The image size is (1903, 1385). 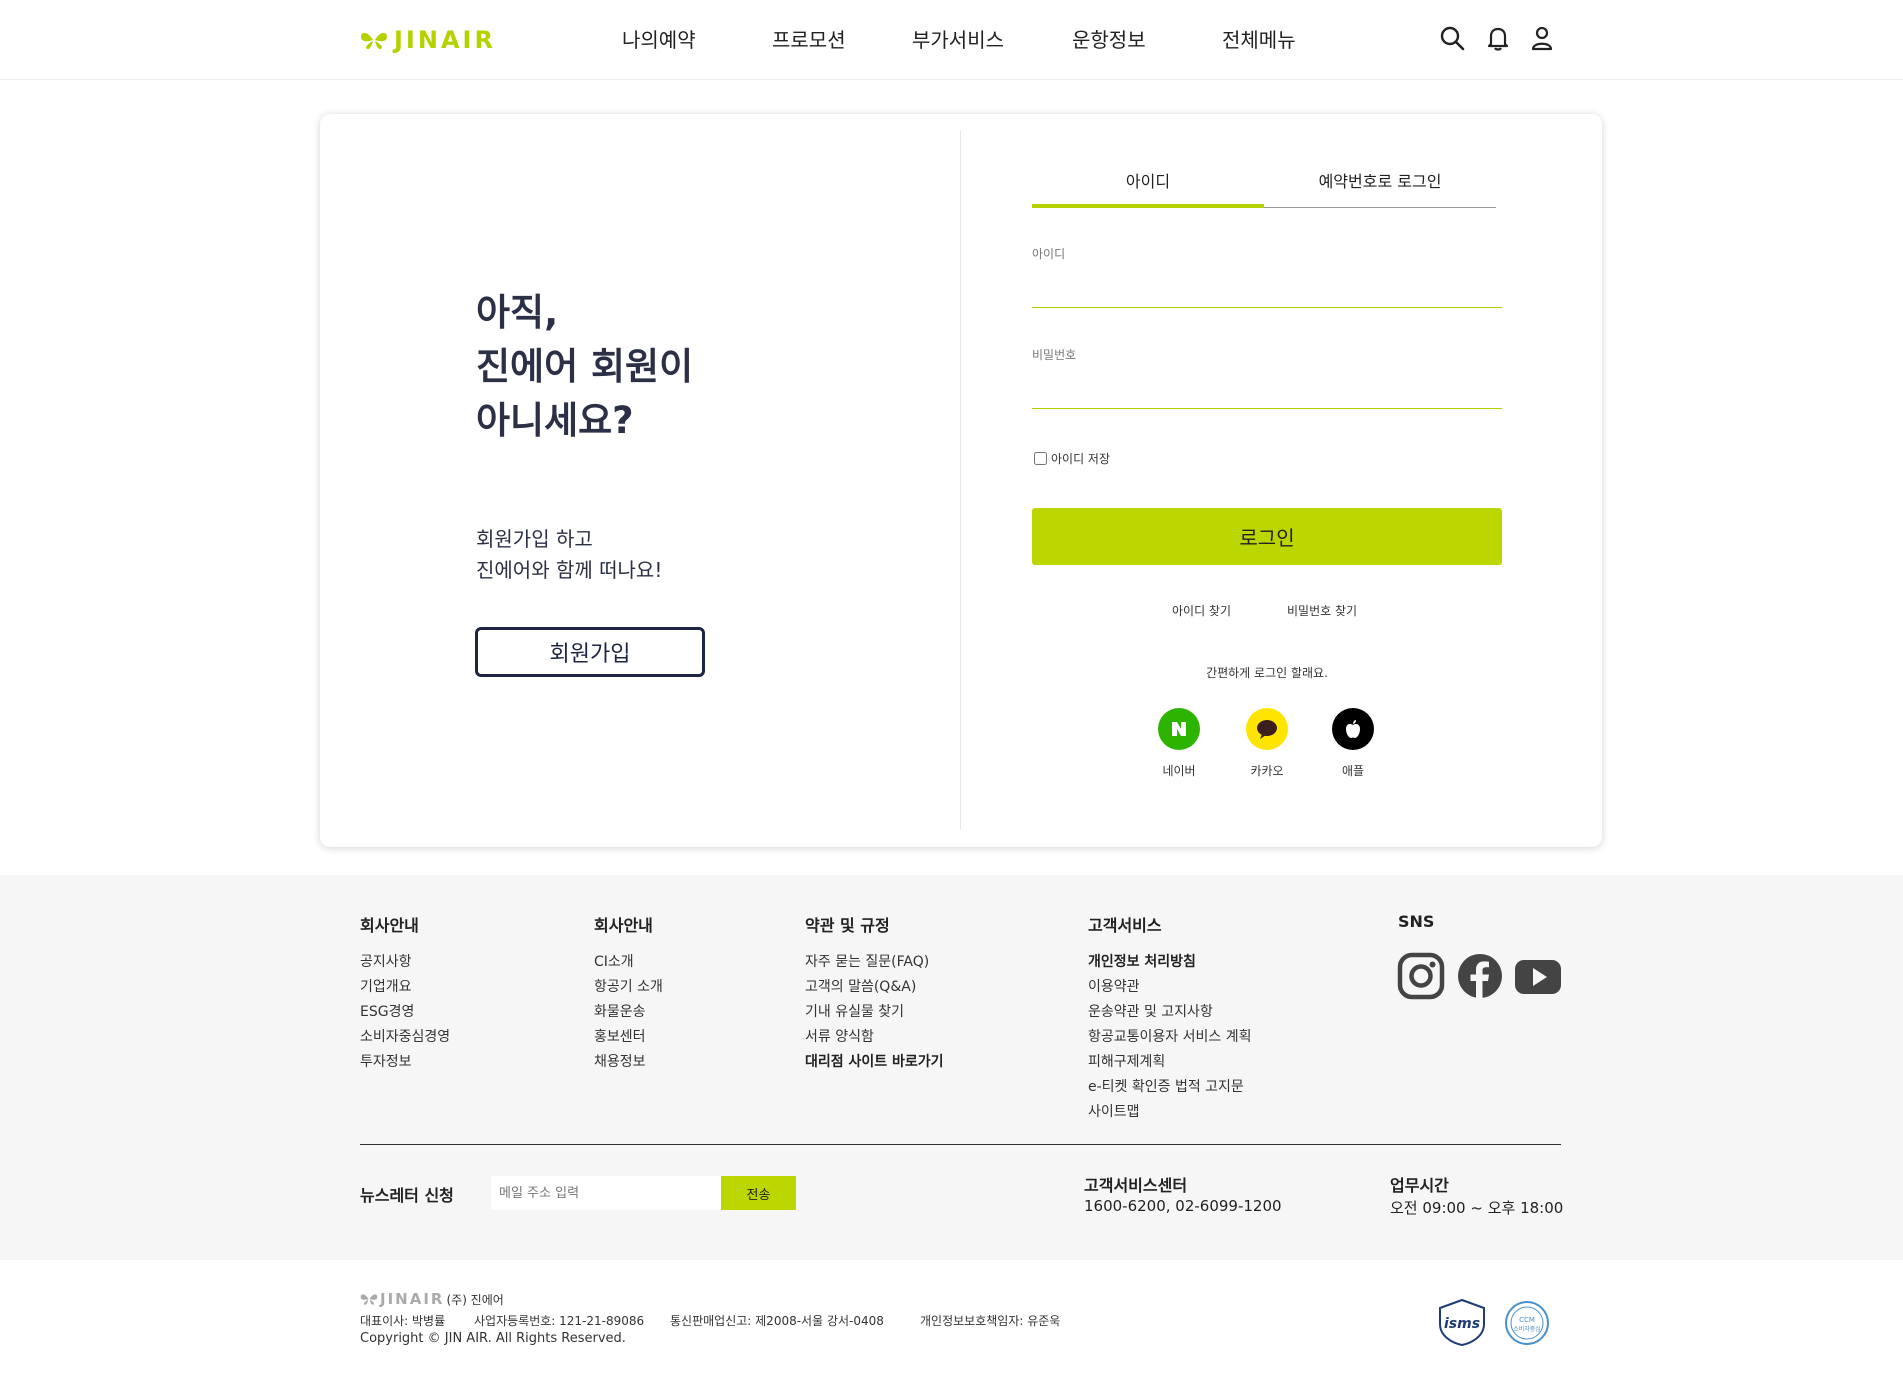 What do you see at coordinates (1183, 1206) in the screenshot?
I see `cs-center-phone: 1600-6200, 02-6099-1200` at bounding box center [1183, 1206].